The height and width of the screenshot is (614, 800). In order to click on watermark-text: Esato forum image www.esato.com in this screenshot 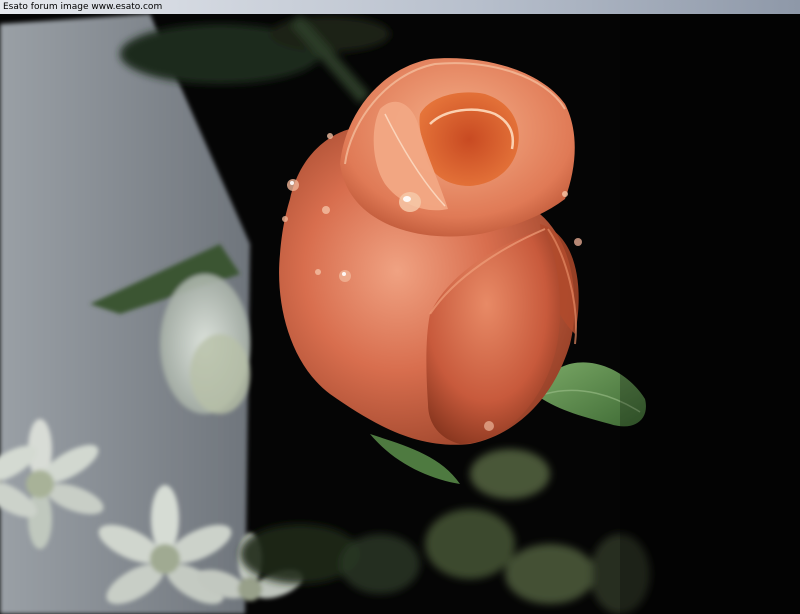, I will do `click(83, 7)`.